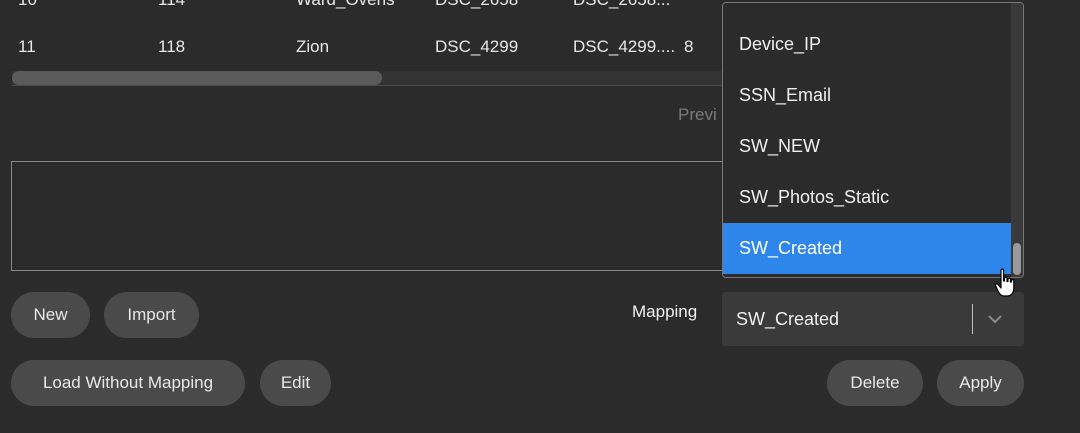  Describe the element at coordinates (295, 383) in the screenshot. I see `edit-button: Edit` at that location.